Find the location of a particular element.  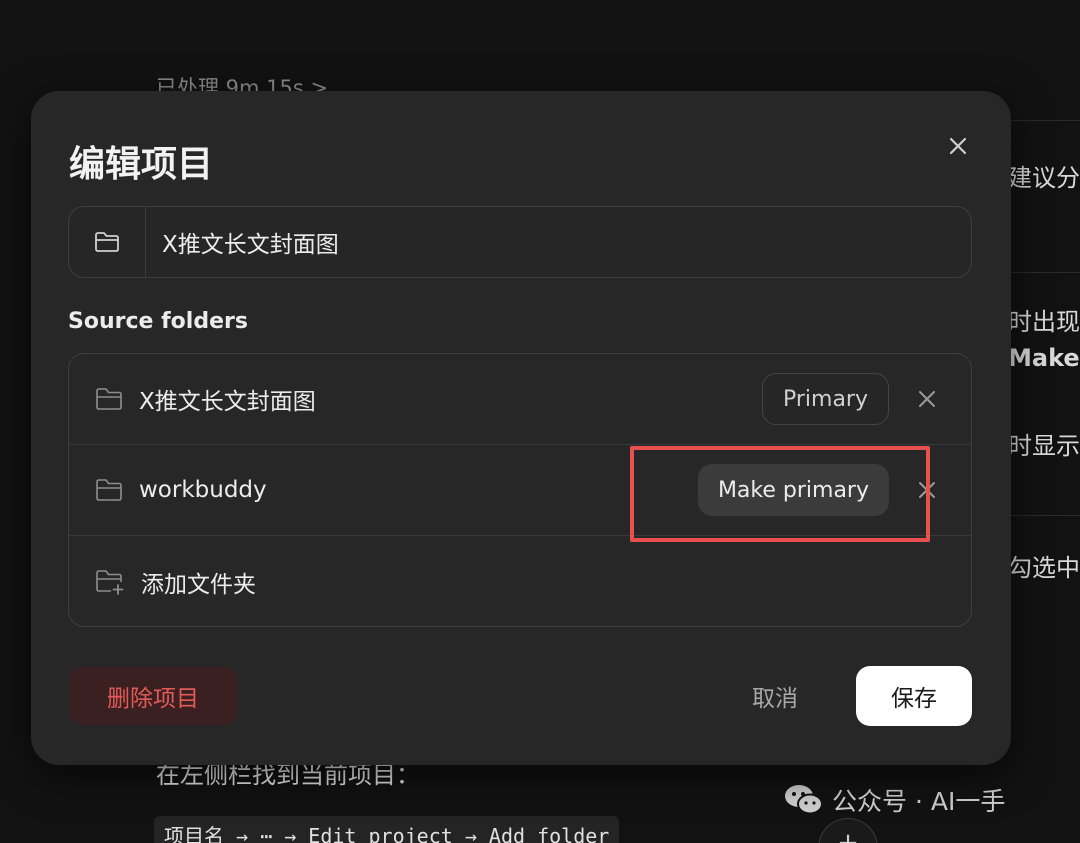

project-name-field: X推文长文封面图 is located at coordinates (520, 242).